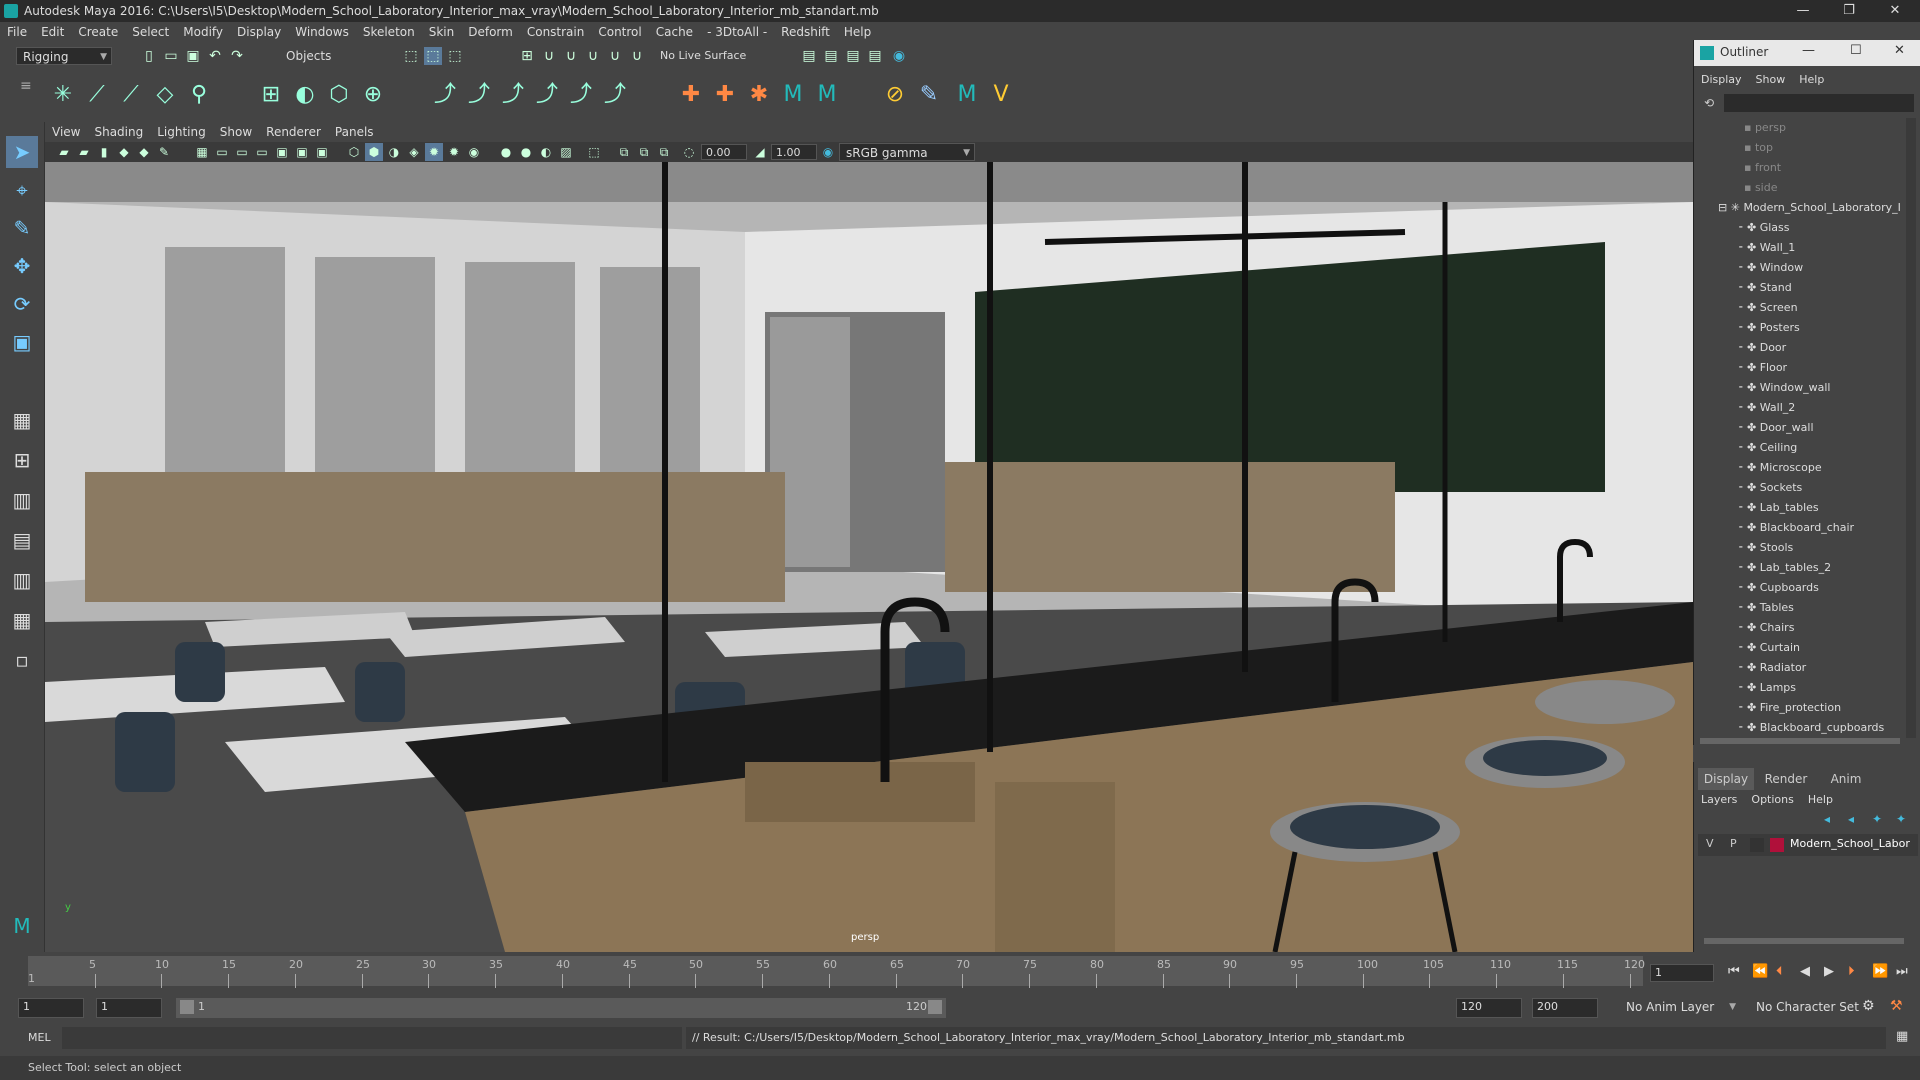 Image resolution: width=1920 pixels, height=1080 pixels. Describe the element at coordinates (1821, 368) in the screenshot. I see `outliner-item: ⁃ ✤ Floor` at that location.